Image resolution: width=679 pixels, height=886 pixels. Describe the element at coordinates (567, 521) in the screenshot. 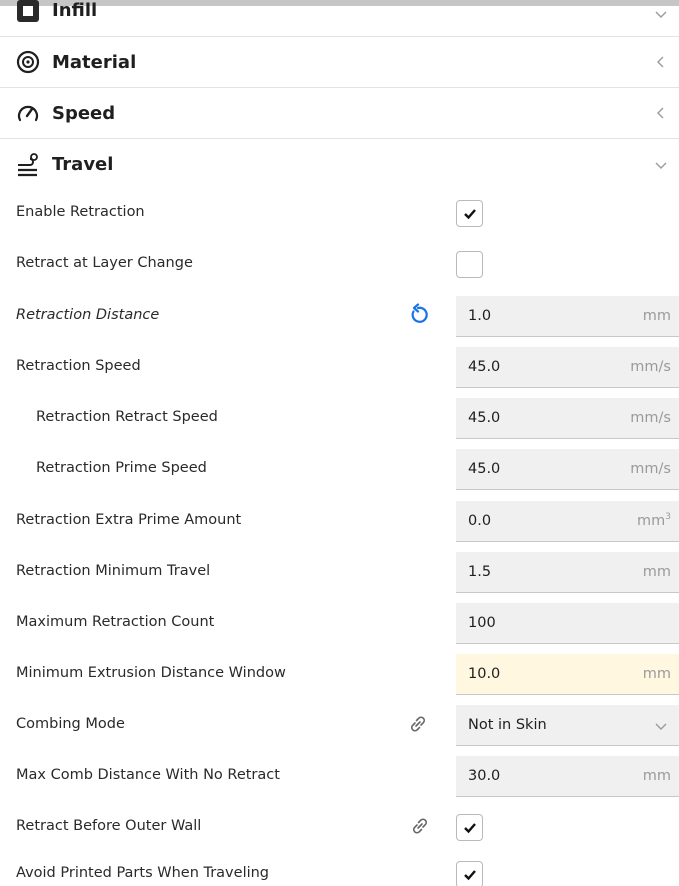

I see `retraction-extra-prime-amount-input: 0.0 mm3` at that location.